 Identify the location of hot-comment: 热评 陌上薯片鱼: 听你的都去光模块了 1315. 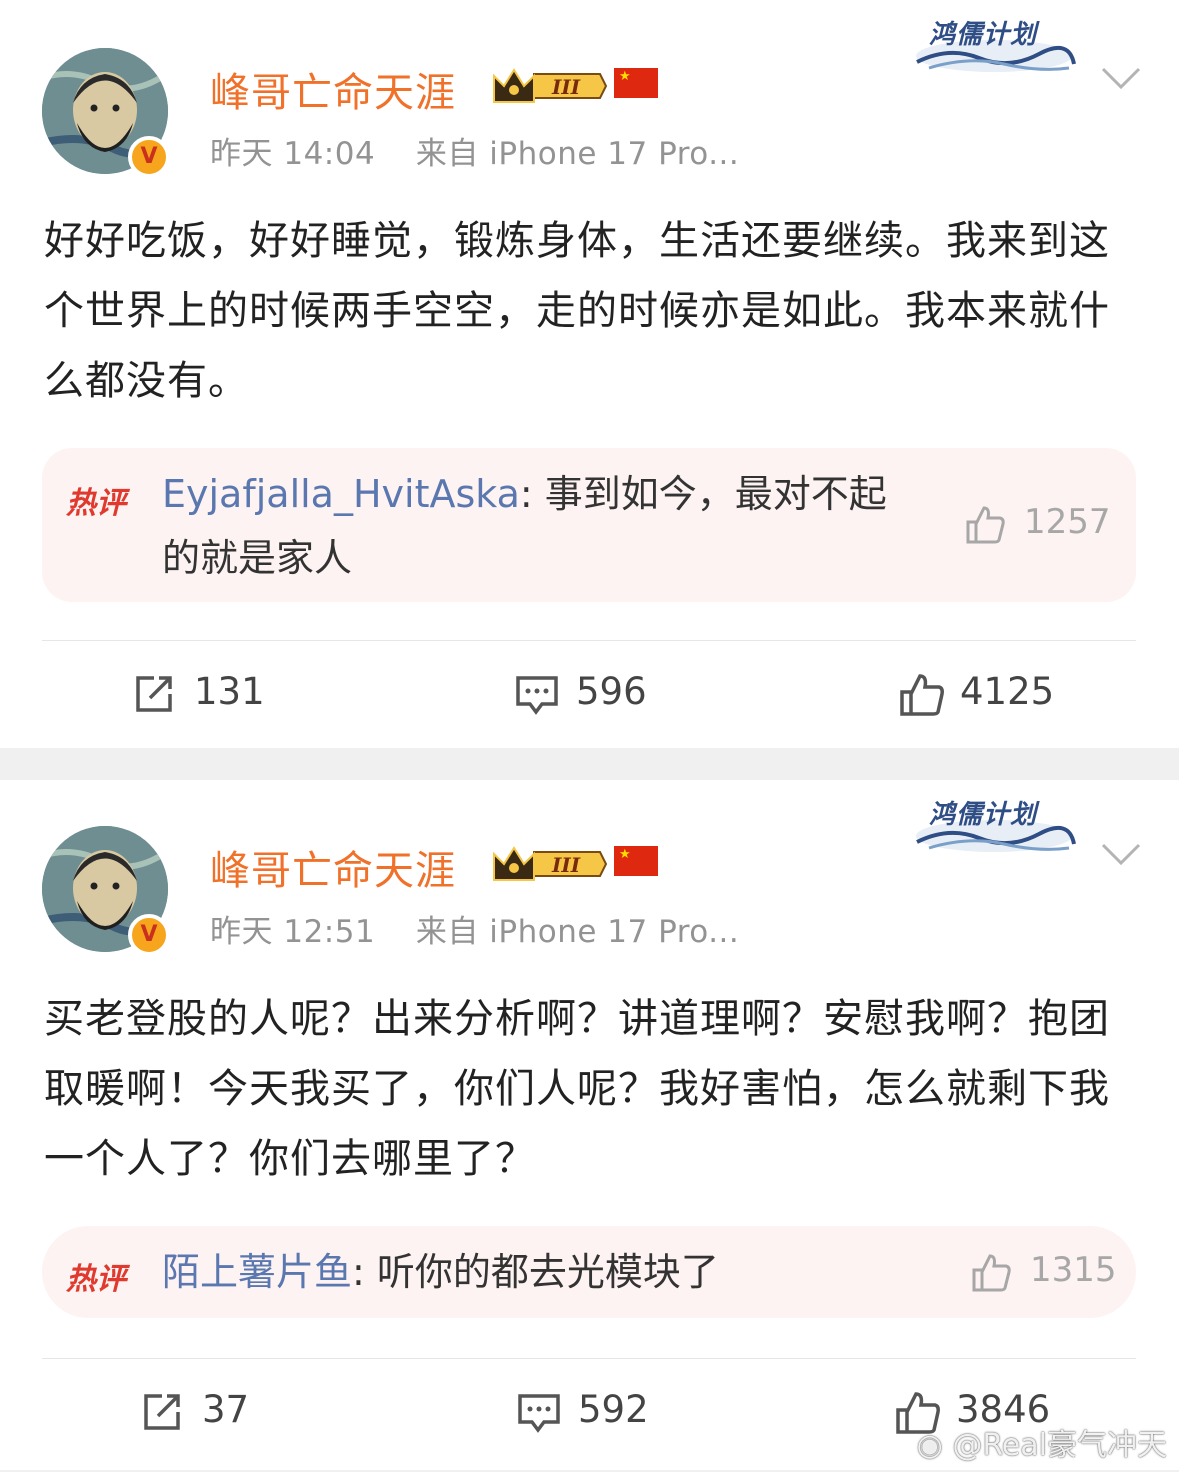
(589, 1272).